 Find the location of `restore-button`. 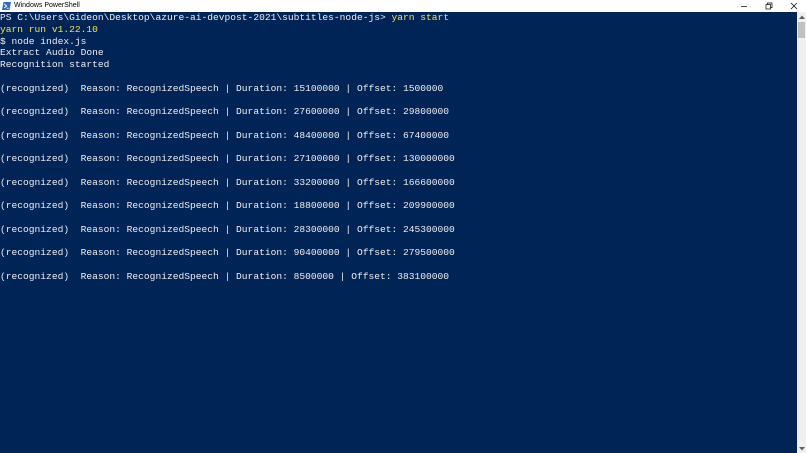

restore-button is located at coordinates (768, 6).